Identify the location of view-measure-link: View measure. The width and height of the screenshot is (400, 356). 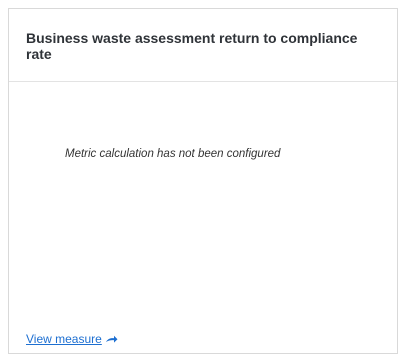
(72, 339).